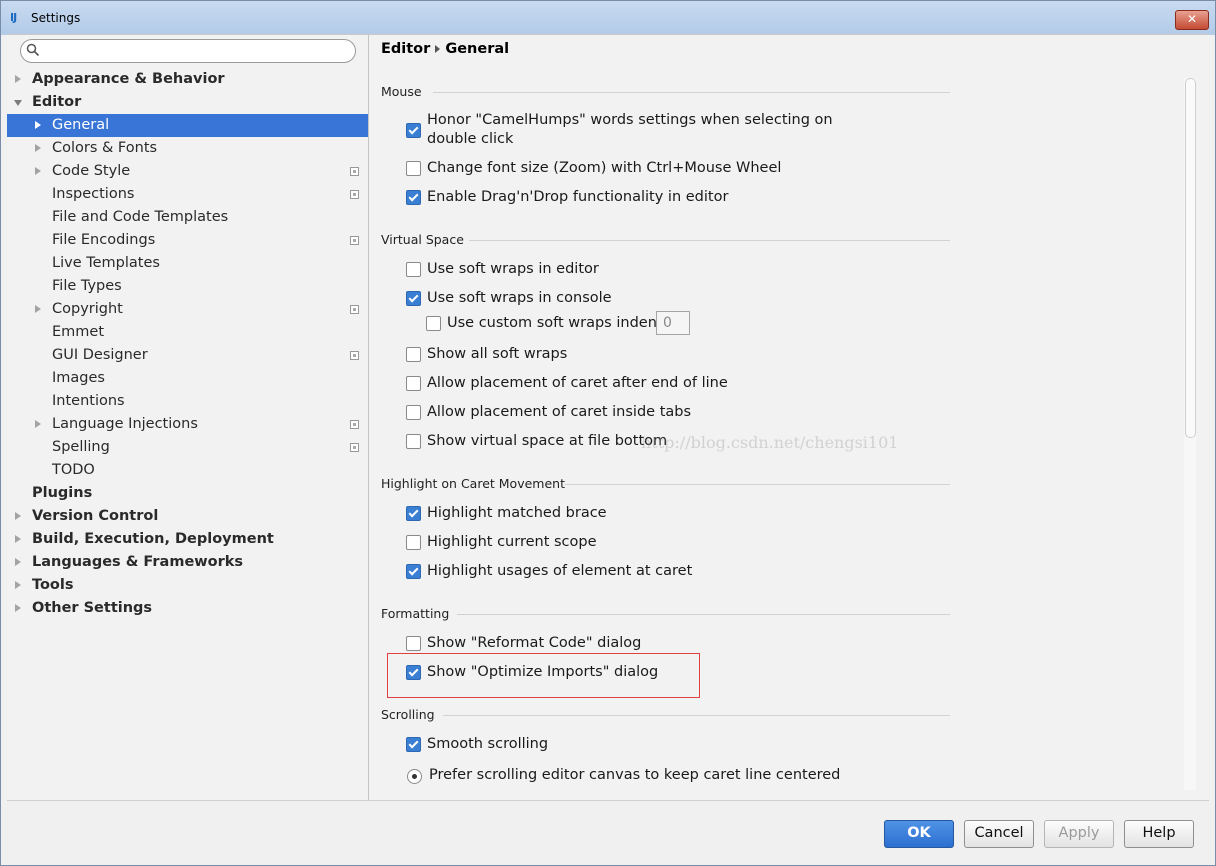  What do you see at coordinates (413, 744) in the screenshot?
I see `smooth-scrolling-checkbox` at bounding box center [413, 744].